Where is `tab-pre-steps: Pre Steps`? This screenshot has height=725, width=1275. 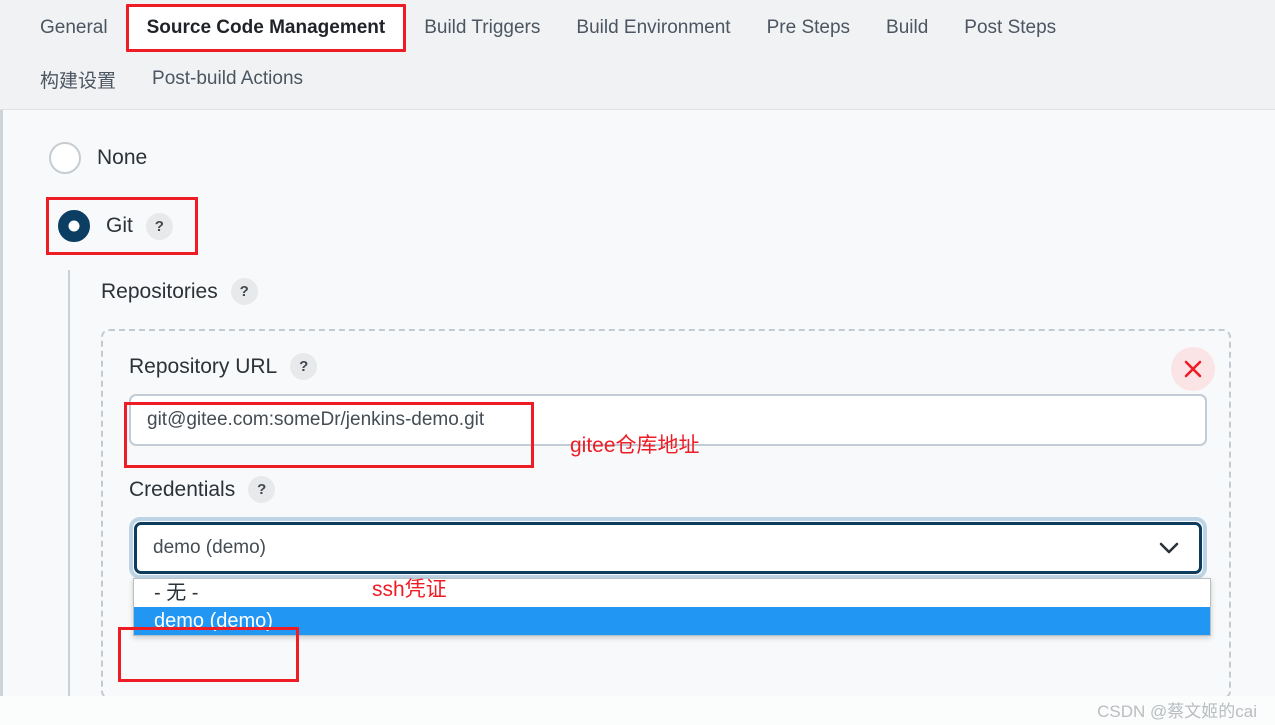 tab-pre-steps: Pre Steps is located at coordinates (808, 28).